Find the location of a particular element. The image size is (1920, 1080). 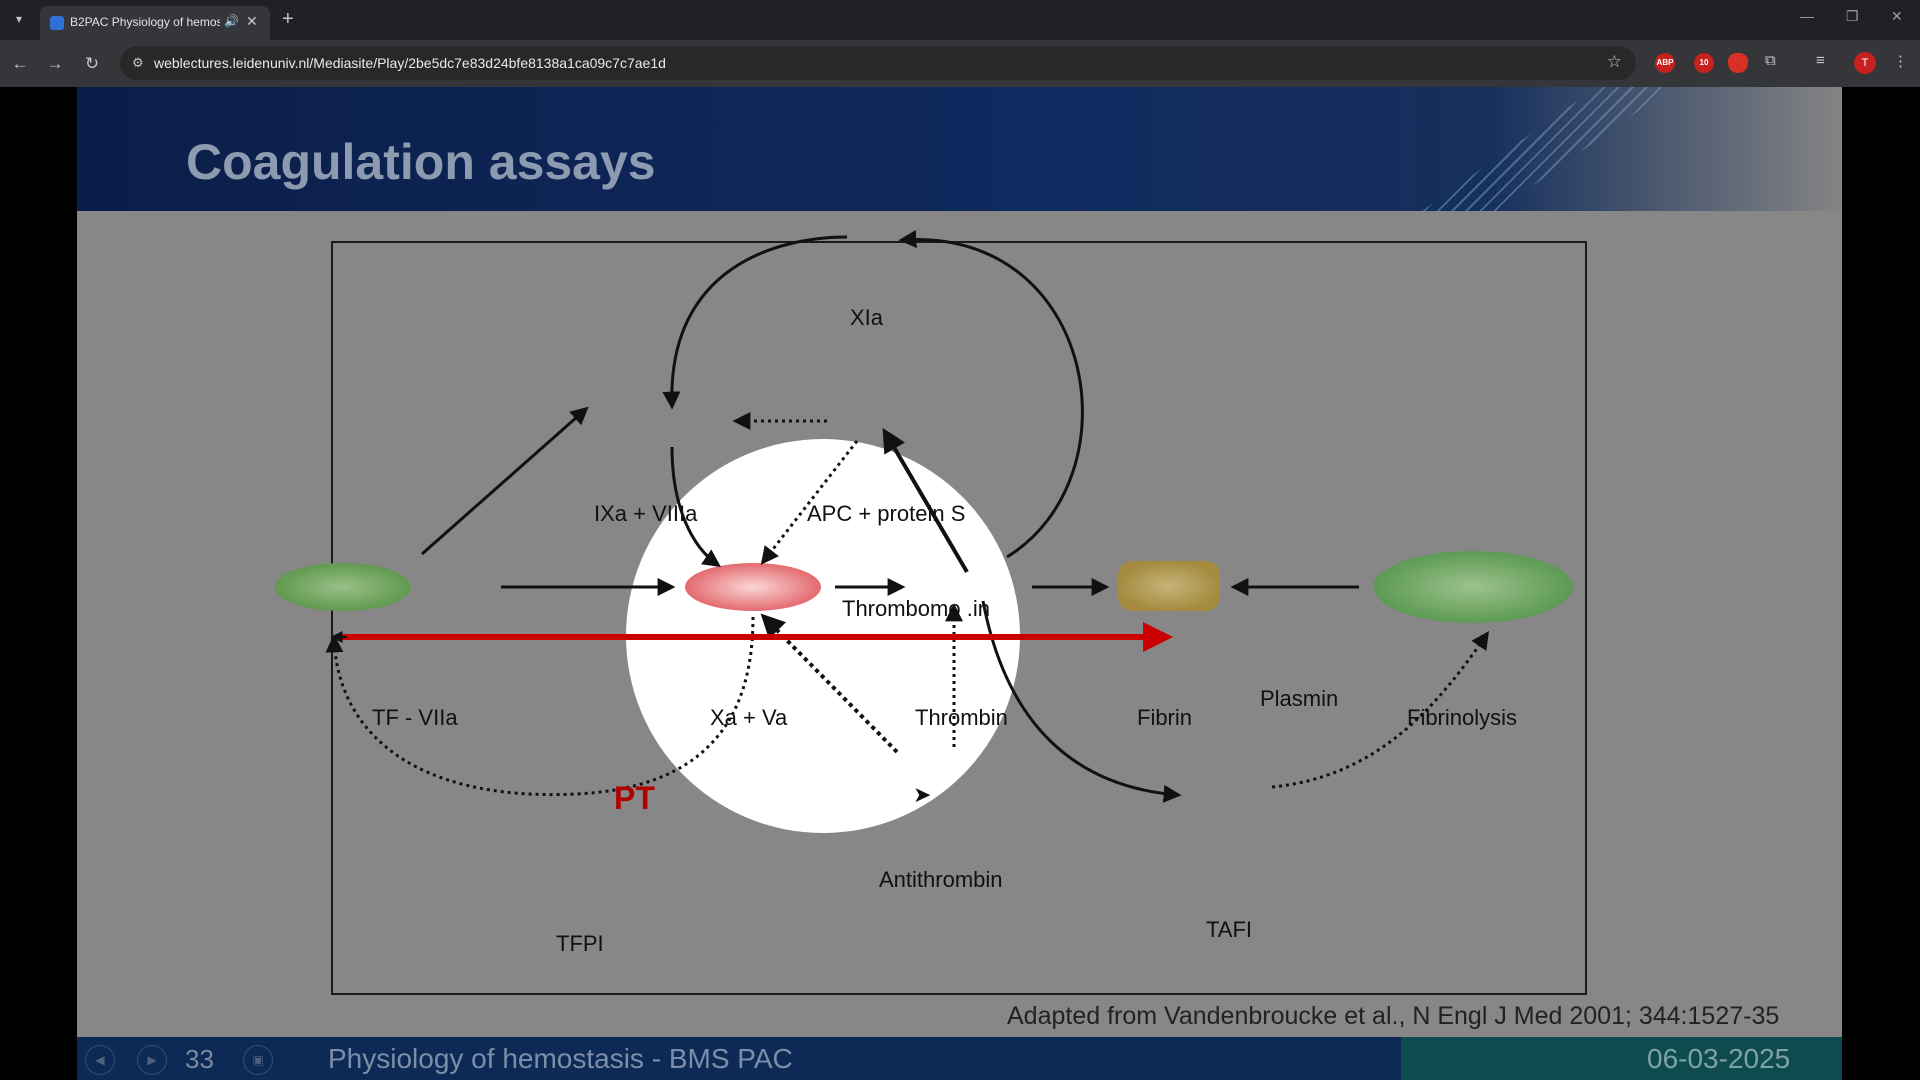

close-tab-icon: ✕ is located at coordinates (252, 21).